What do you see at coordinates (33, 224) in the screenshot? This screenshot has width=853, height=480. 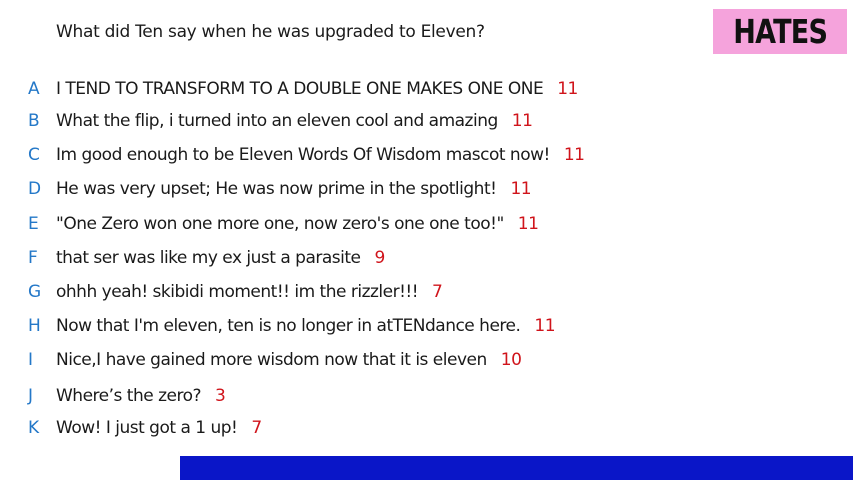 I see `answer-letter: E` at bounding box center [33, 224].